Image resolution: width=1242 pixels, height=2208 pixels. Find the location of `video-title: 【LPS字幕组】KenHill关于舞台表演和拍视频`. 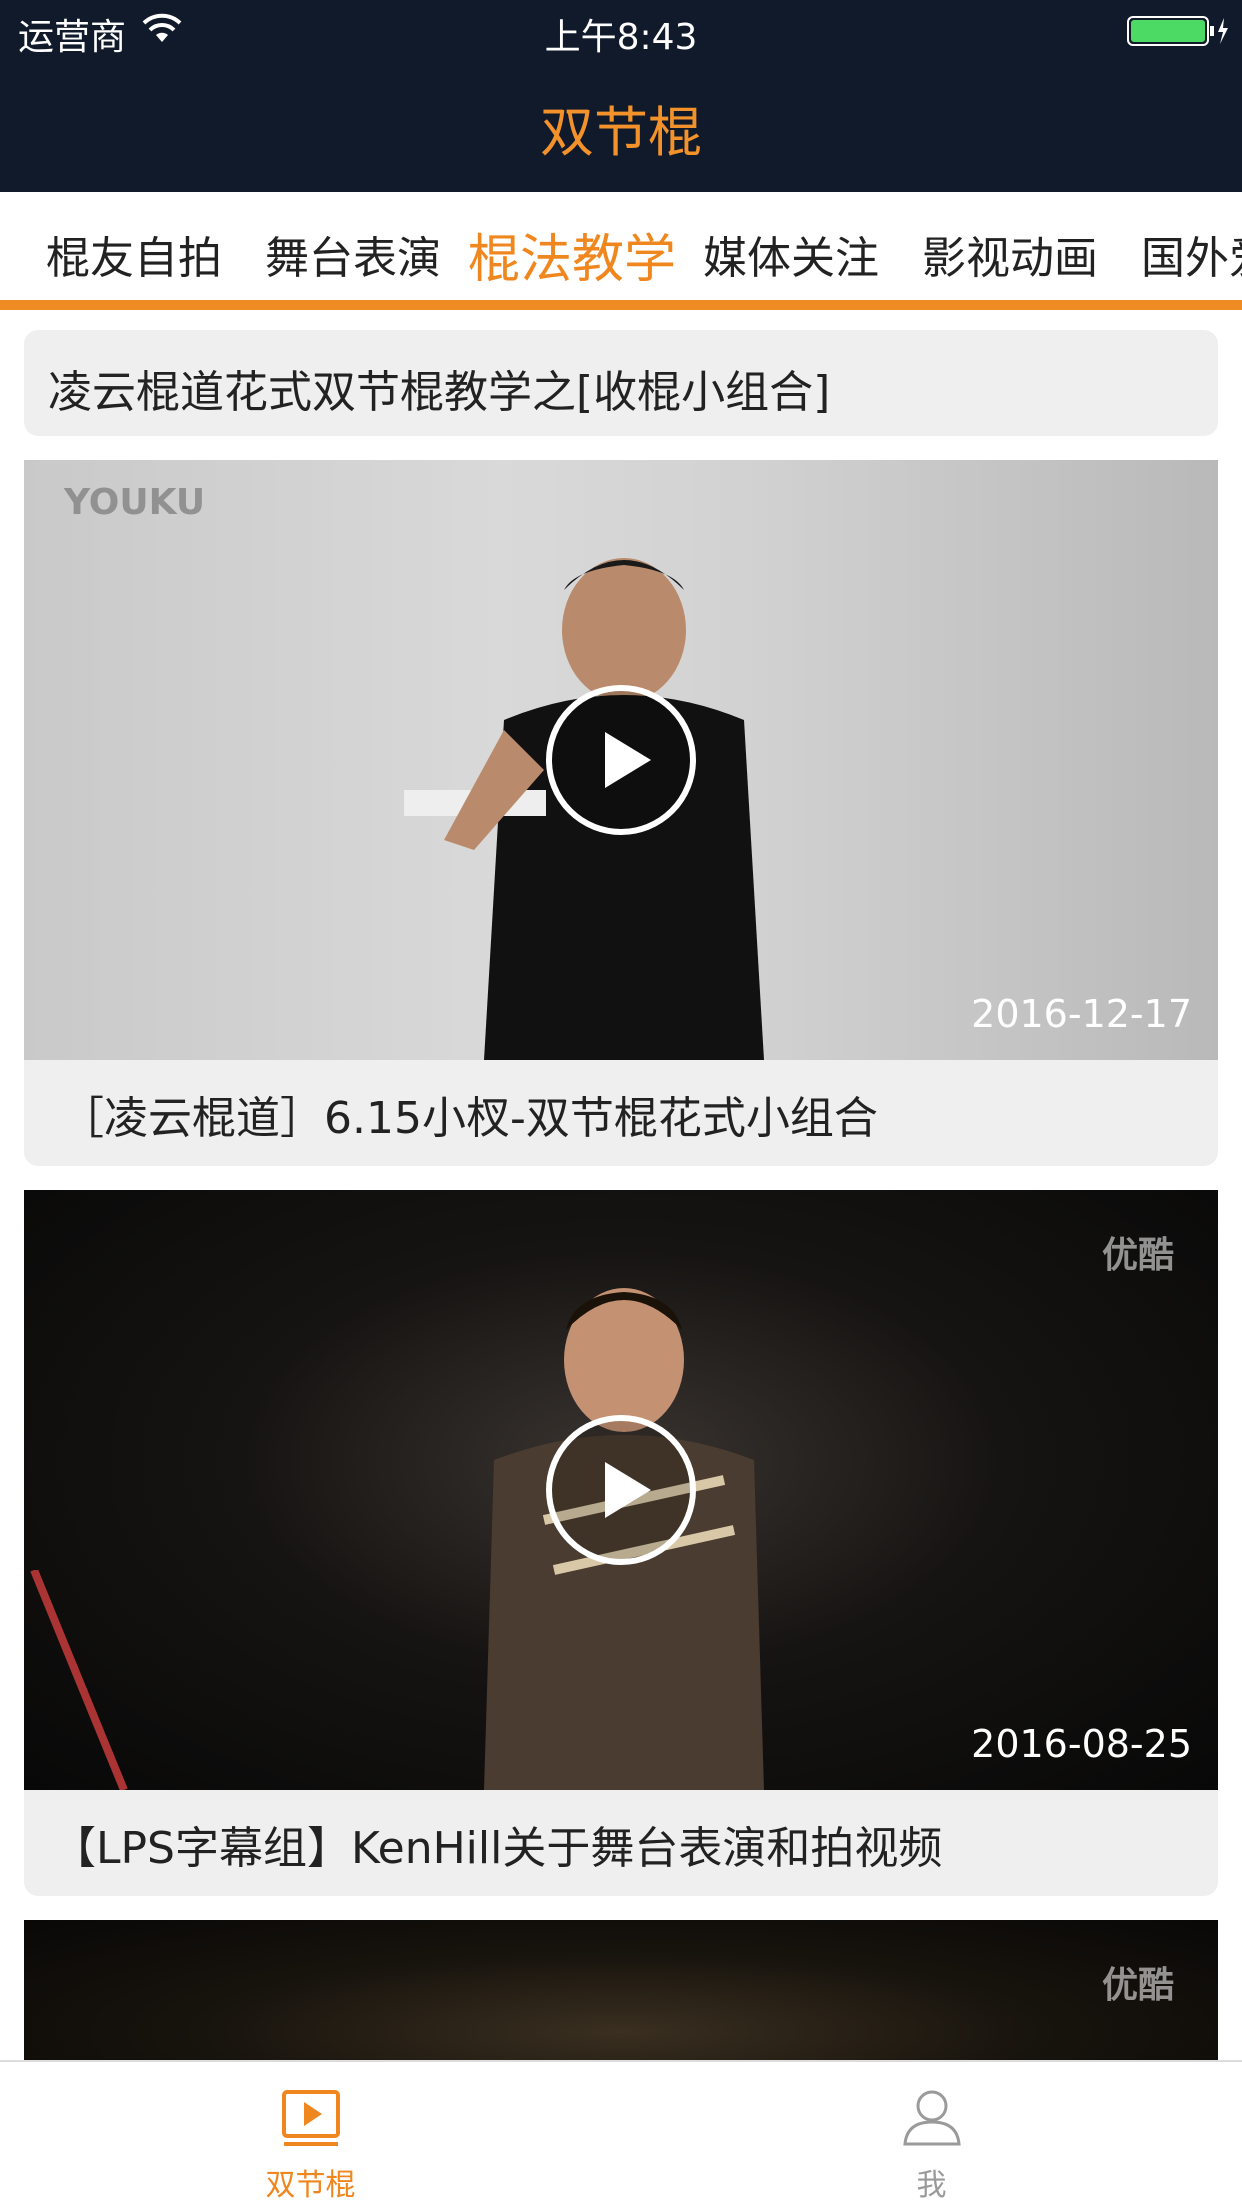

video-title: 【LPS字幕组】KenHill关于舞台表演和拍视频 is located at coordinates (497, 1848).